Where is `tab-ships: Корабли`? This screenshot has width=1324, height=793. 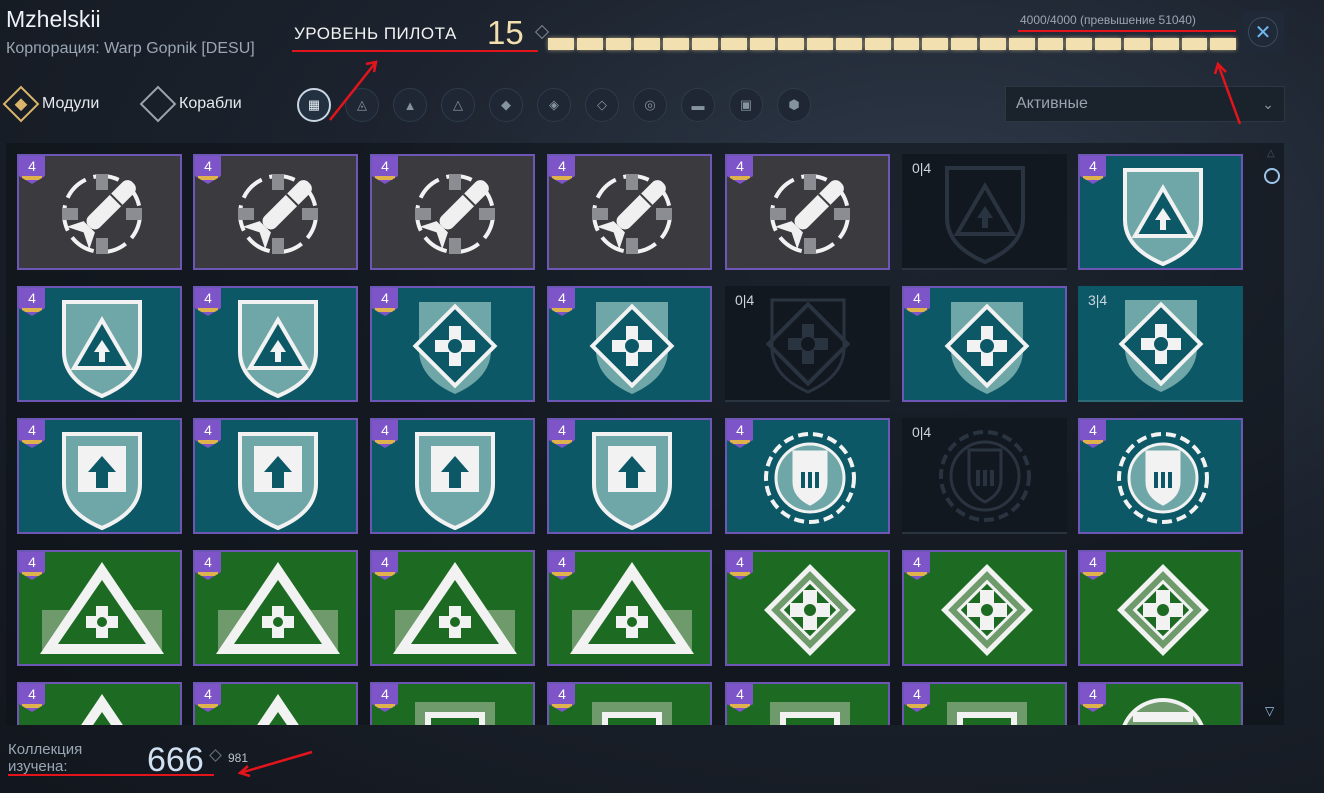
tab-ships: Корабли is located at coordinates (190, 104).